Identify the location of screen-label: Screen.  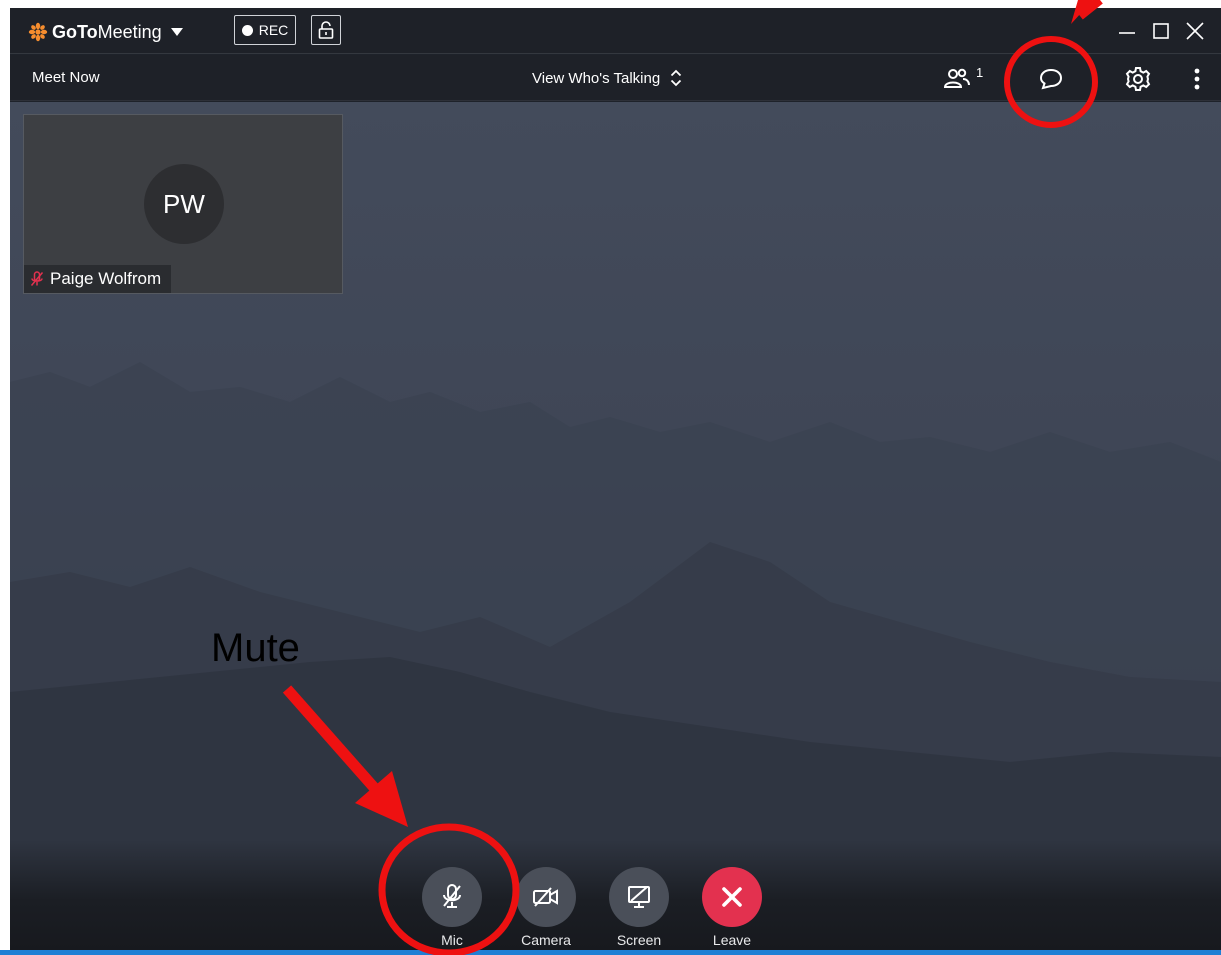
(639, 940).